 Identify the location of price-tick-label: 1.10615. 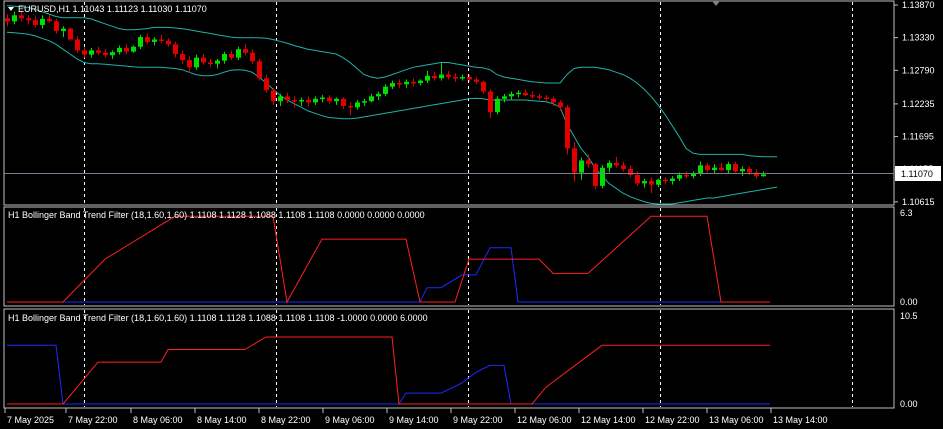
(918, 202).